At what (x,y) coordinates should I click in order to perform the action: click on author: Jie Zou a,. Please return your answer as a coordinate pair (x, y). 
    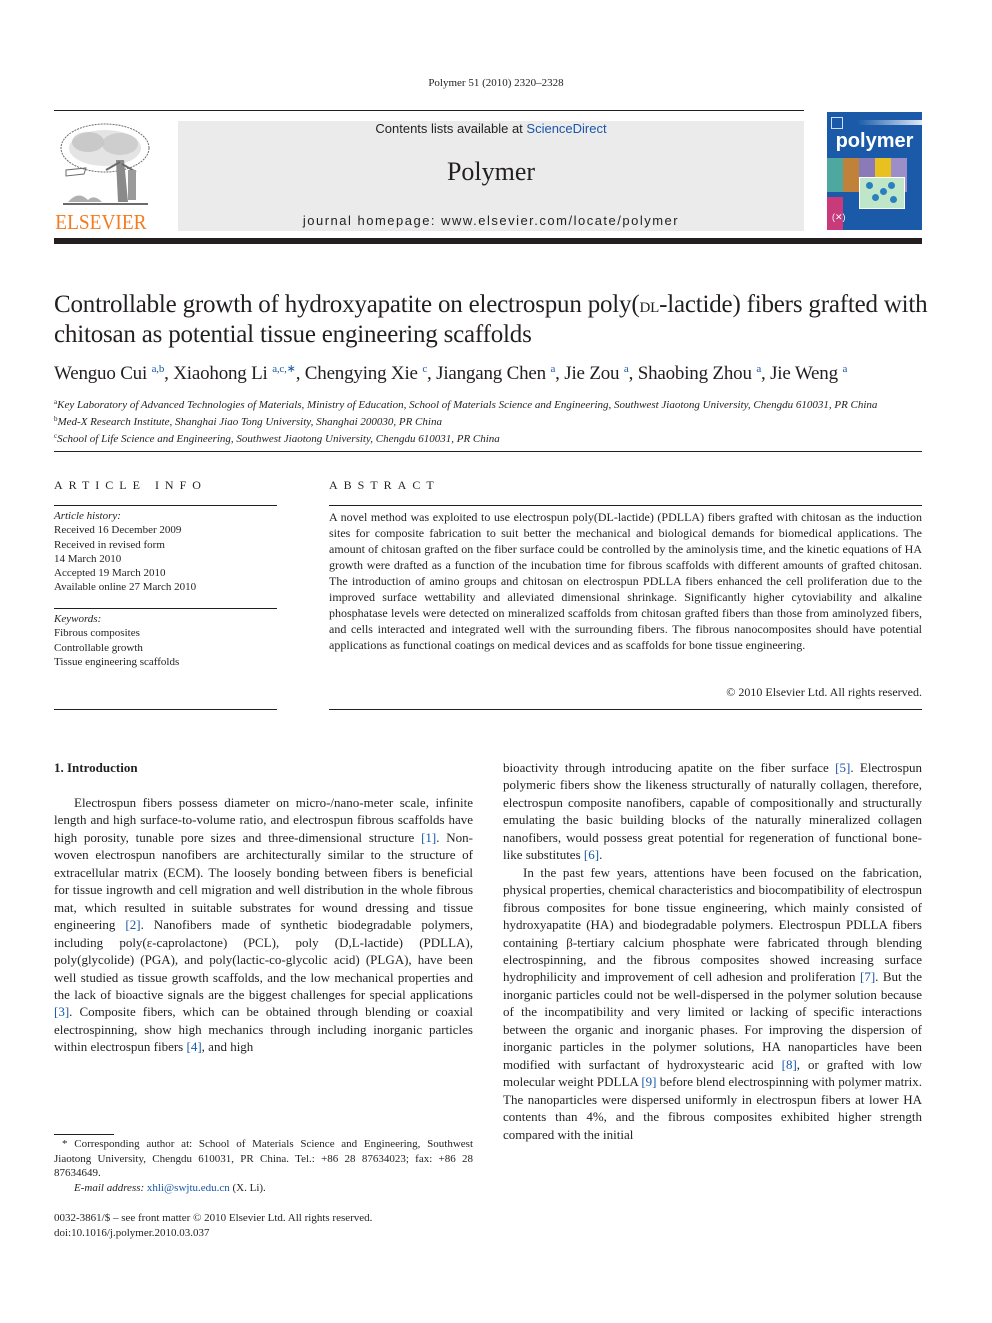
    Looking at the image, I should click on (600, 373).